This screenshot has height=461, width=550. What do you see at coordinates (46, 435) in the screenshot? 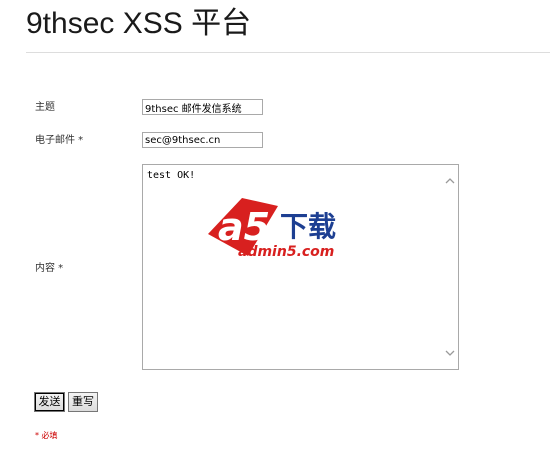
I see `required-note: * 必填` at bounding box center [46, 435].